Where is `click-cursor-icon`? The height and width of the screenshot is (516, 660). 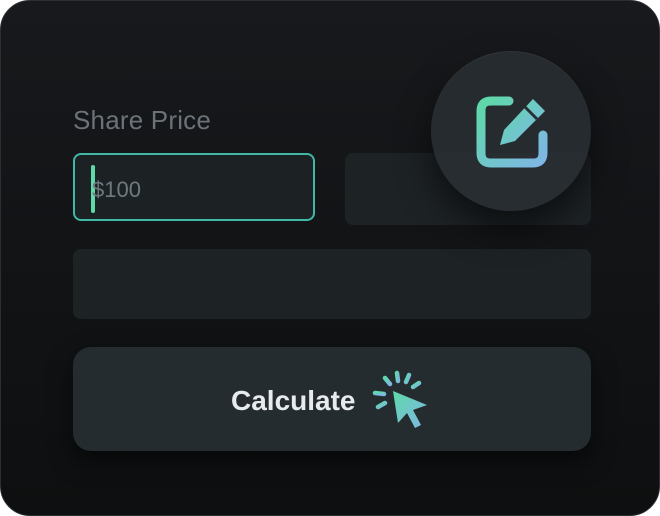
click-cursor-icon is located at coordinates (399, 399).